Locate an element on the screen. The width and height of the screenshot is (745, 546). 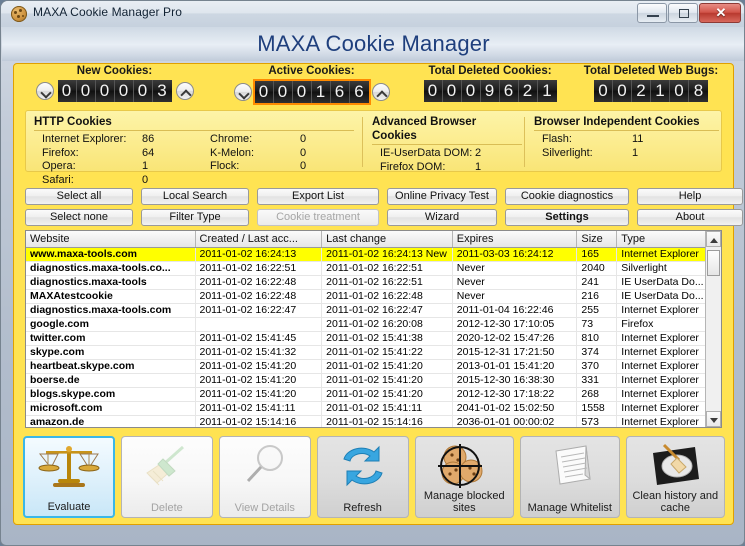
maximize-button is located at coordinates (683, 13).